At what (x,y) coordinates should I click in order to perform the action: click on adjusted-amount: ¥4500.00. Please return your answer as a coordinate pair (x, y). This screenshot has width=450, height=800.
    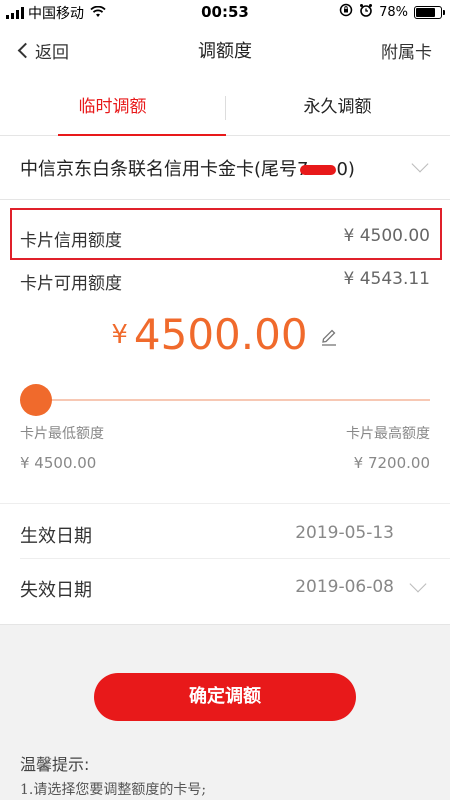
    Looking at the image, I should click on (225, 334).